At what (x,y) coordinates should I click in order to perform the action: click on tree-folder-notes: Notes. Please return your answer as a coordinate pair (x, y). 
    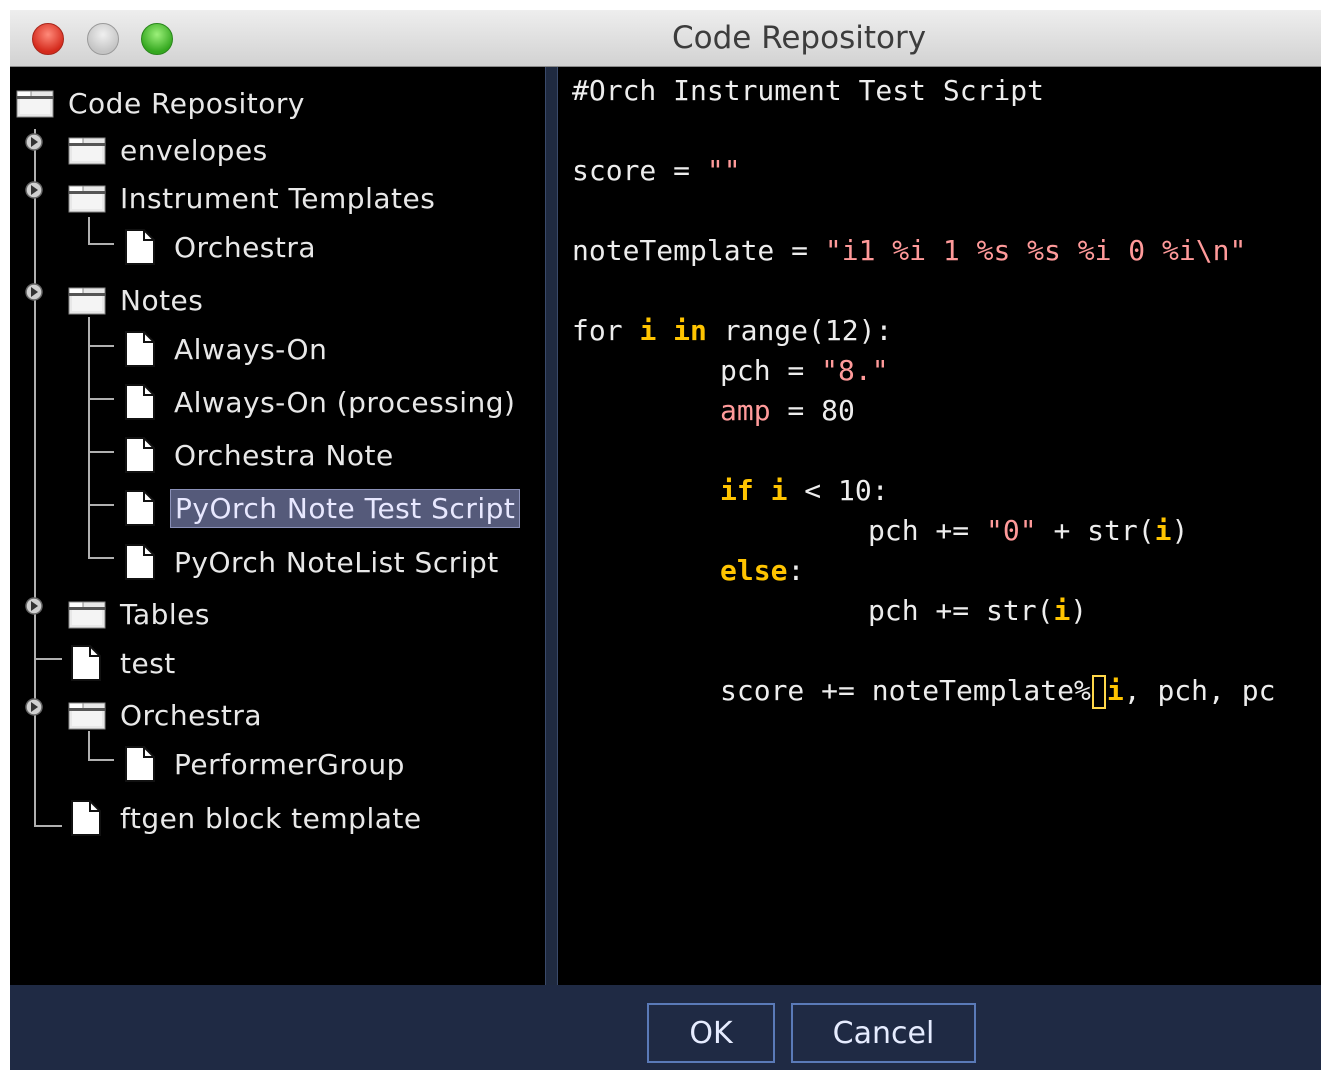
    Looking at the image, I should click on (137, 300).